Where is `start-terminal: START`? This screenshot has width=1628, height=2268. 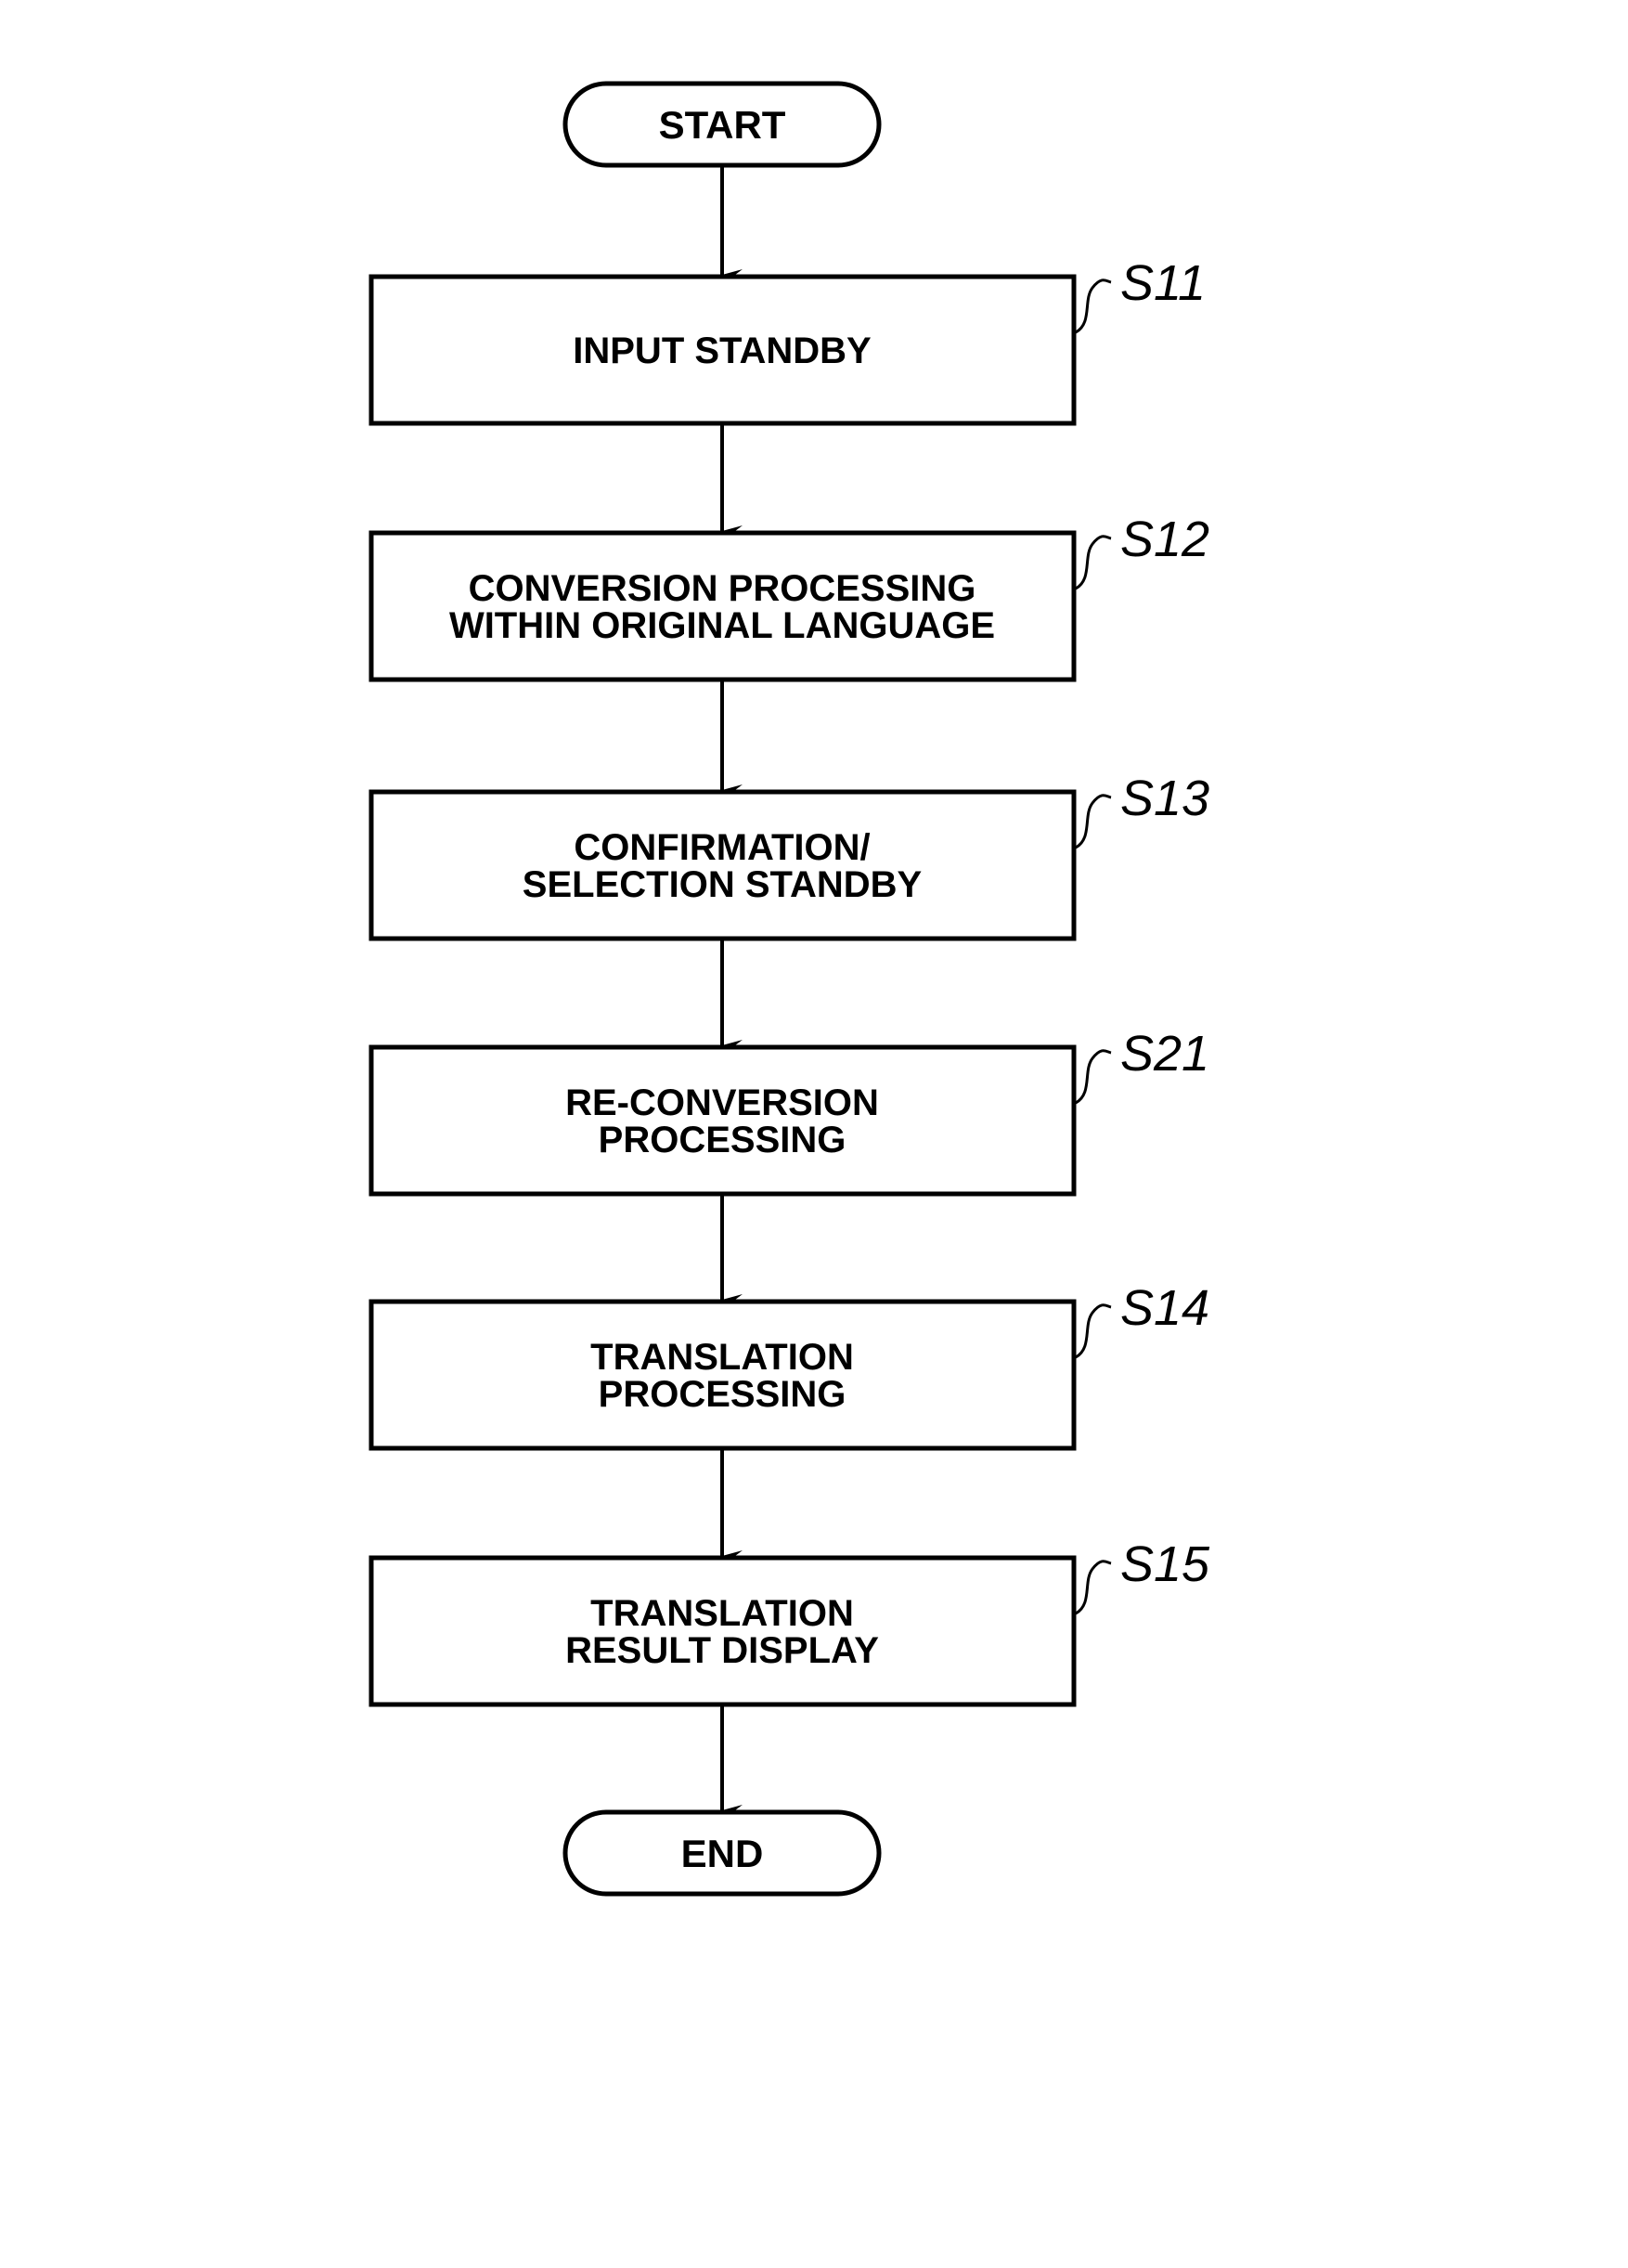
start-terminal: START is located at coordinates (722, 124).